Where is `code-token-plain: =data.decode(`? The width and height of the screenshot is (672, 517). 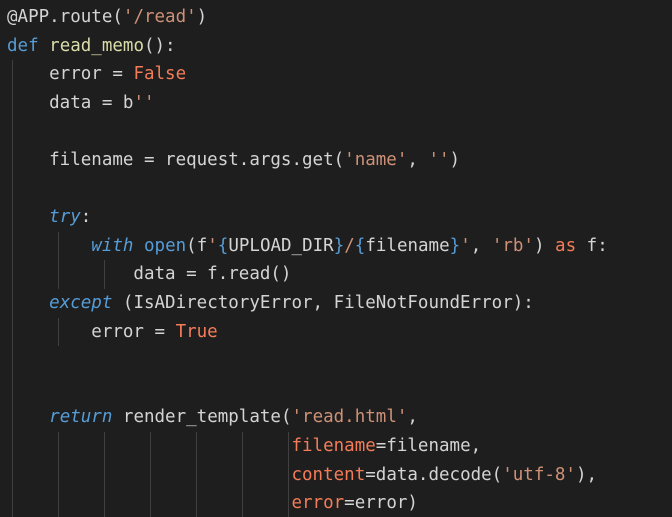 code-token-plain: =data.decode( is located at coordinates (434, 474).